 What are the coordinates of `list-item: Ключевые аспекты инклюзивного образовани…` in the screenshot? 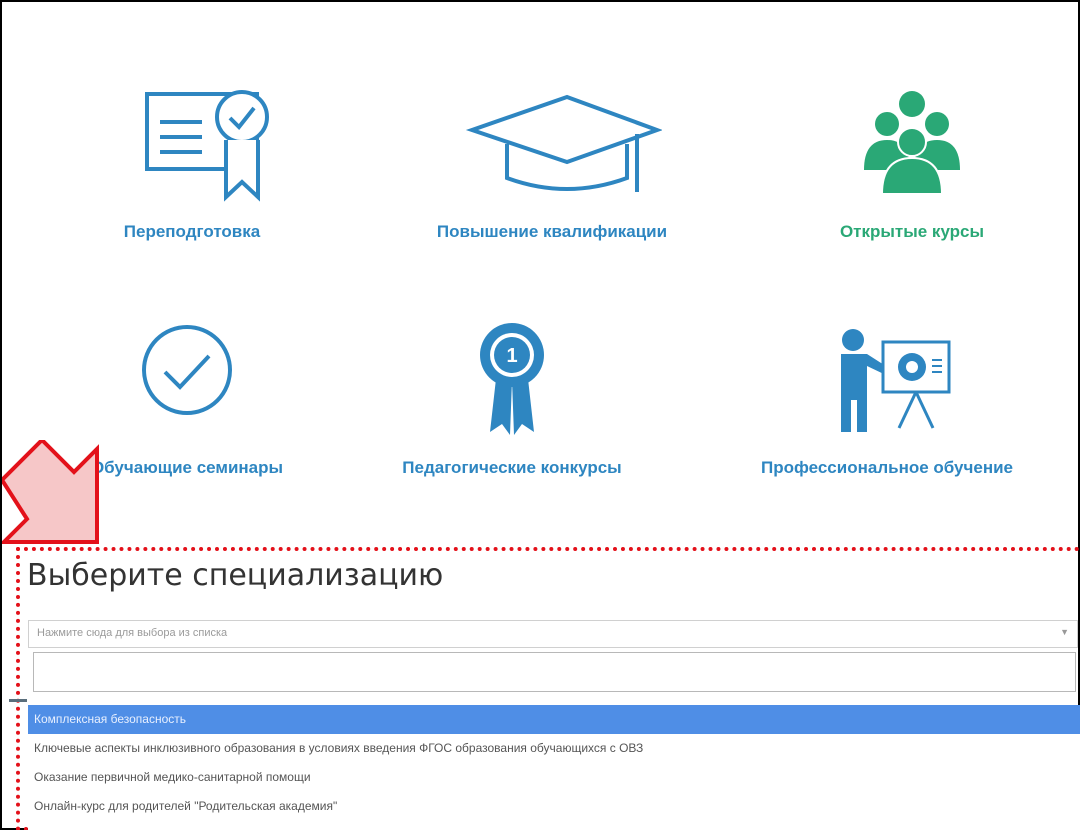 It's located at (554, 748).